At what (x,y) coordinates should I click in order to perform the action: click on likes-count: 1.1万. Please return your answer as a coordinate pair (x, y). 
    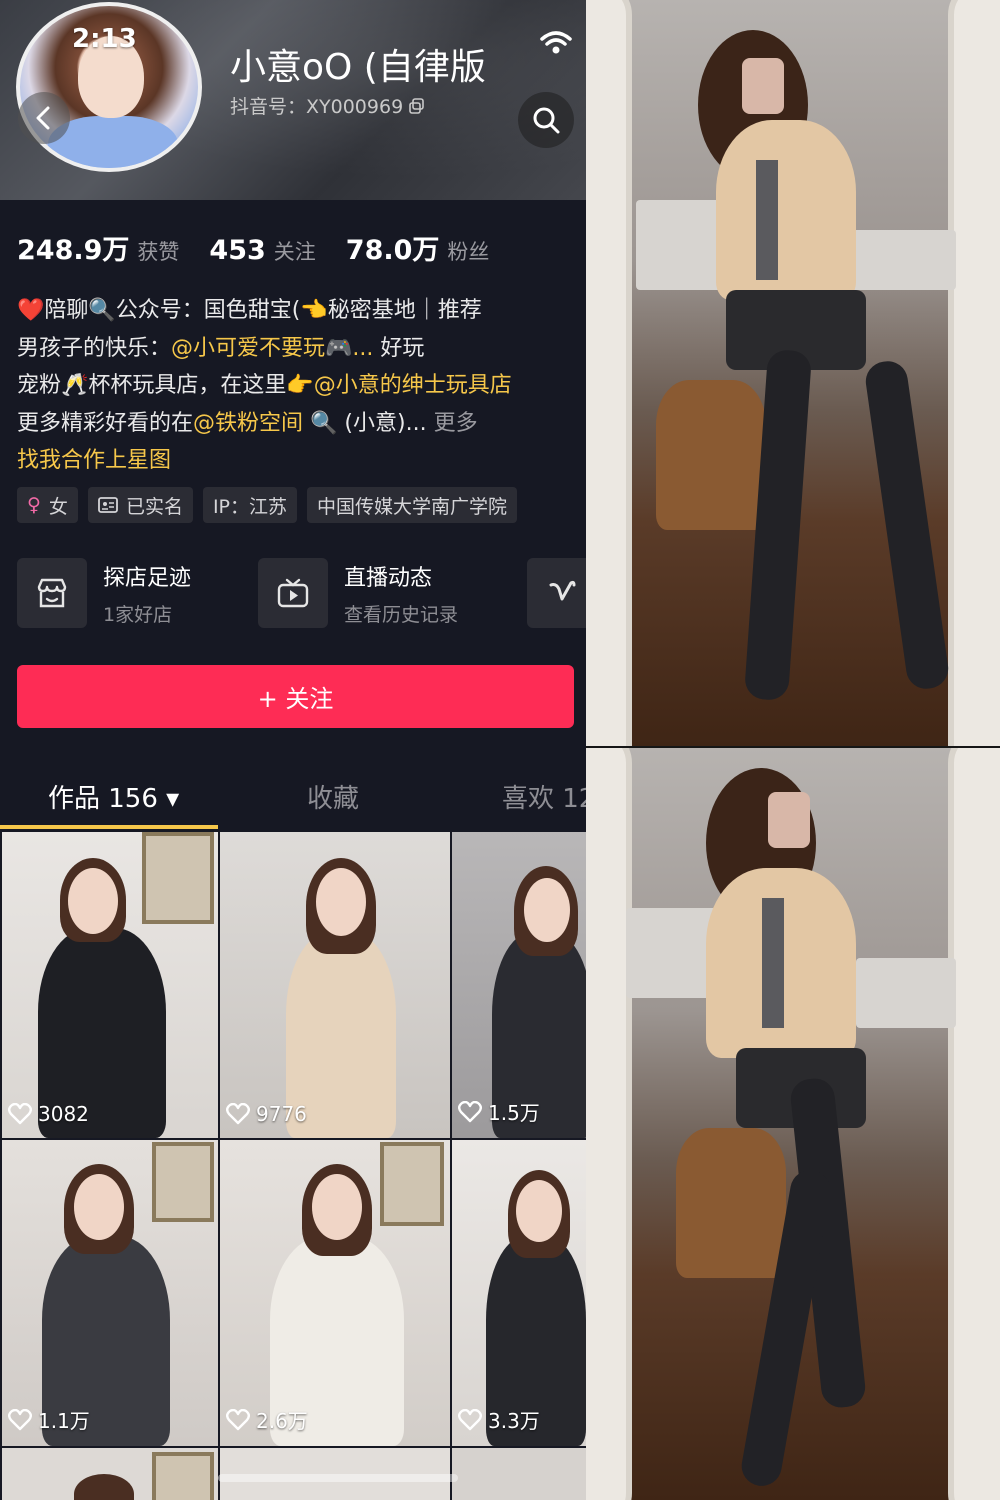
    Looking at the image, I should click on (49, 1419).